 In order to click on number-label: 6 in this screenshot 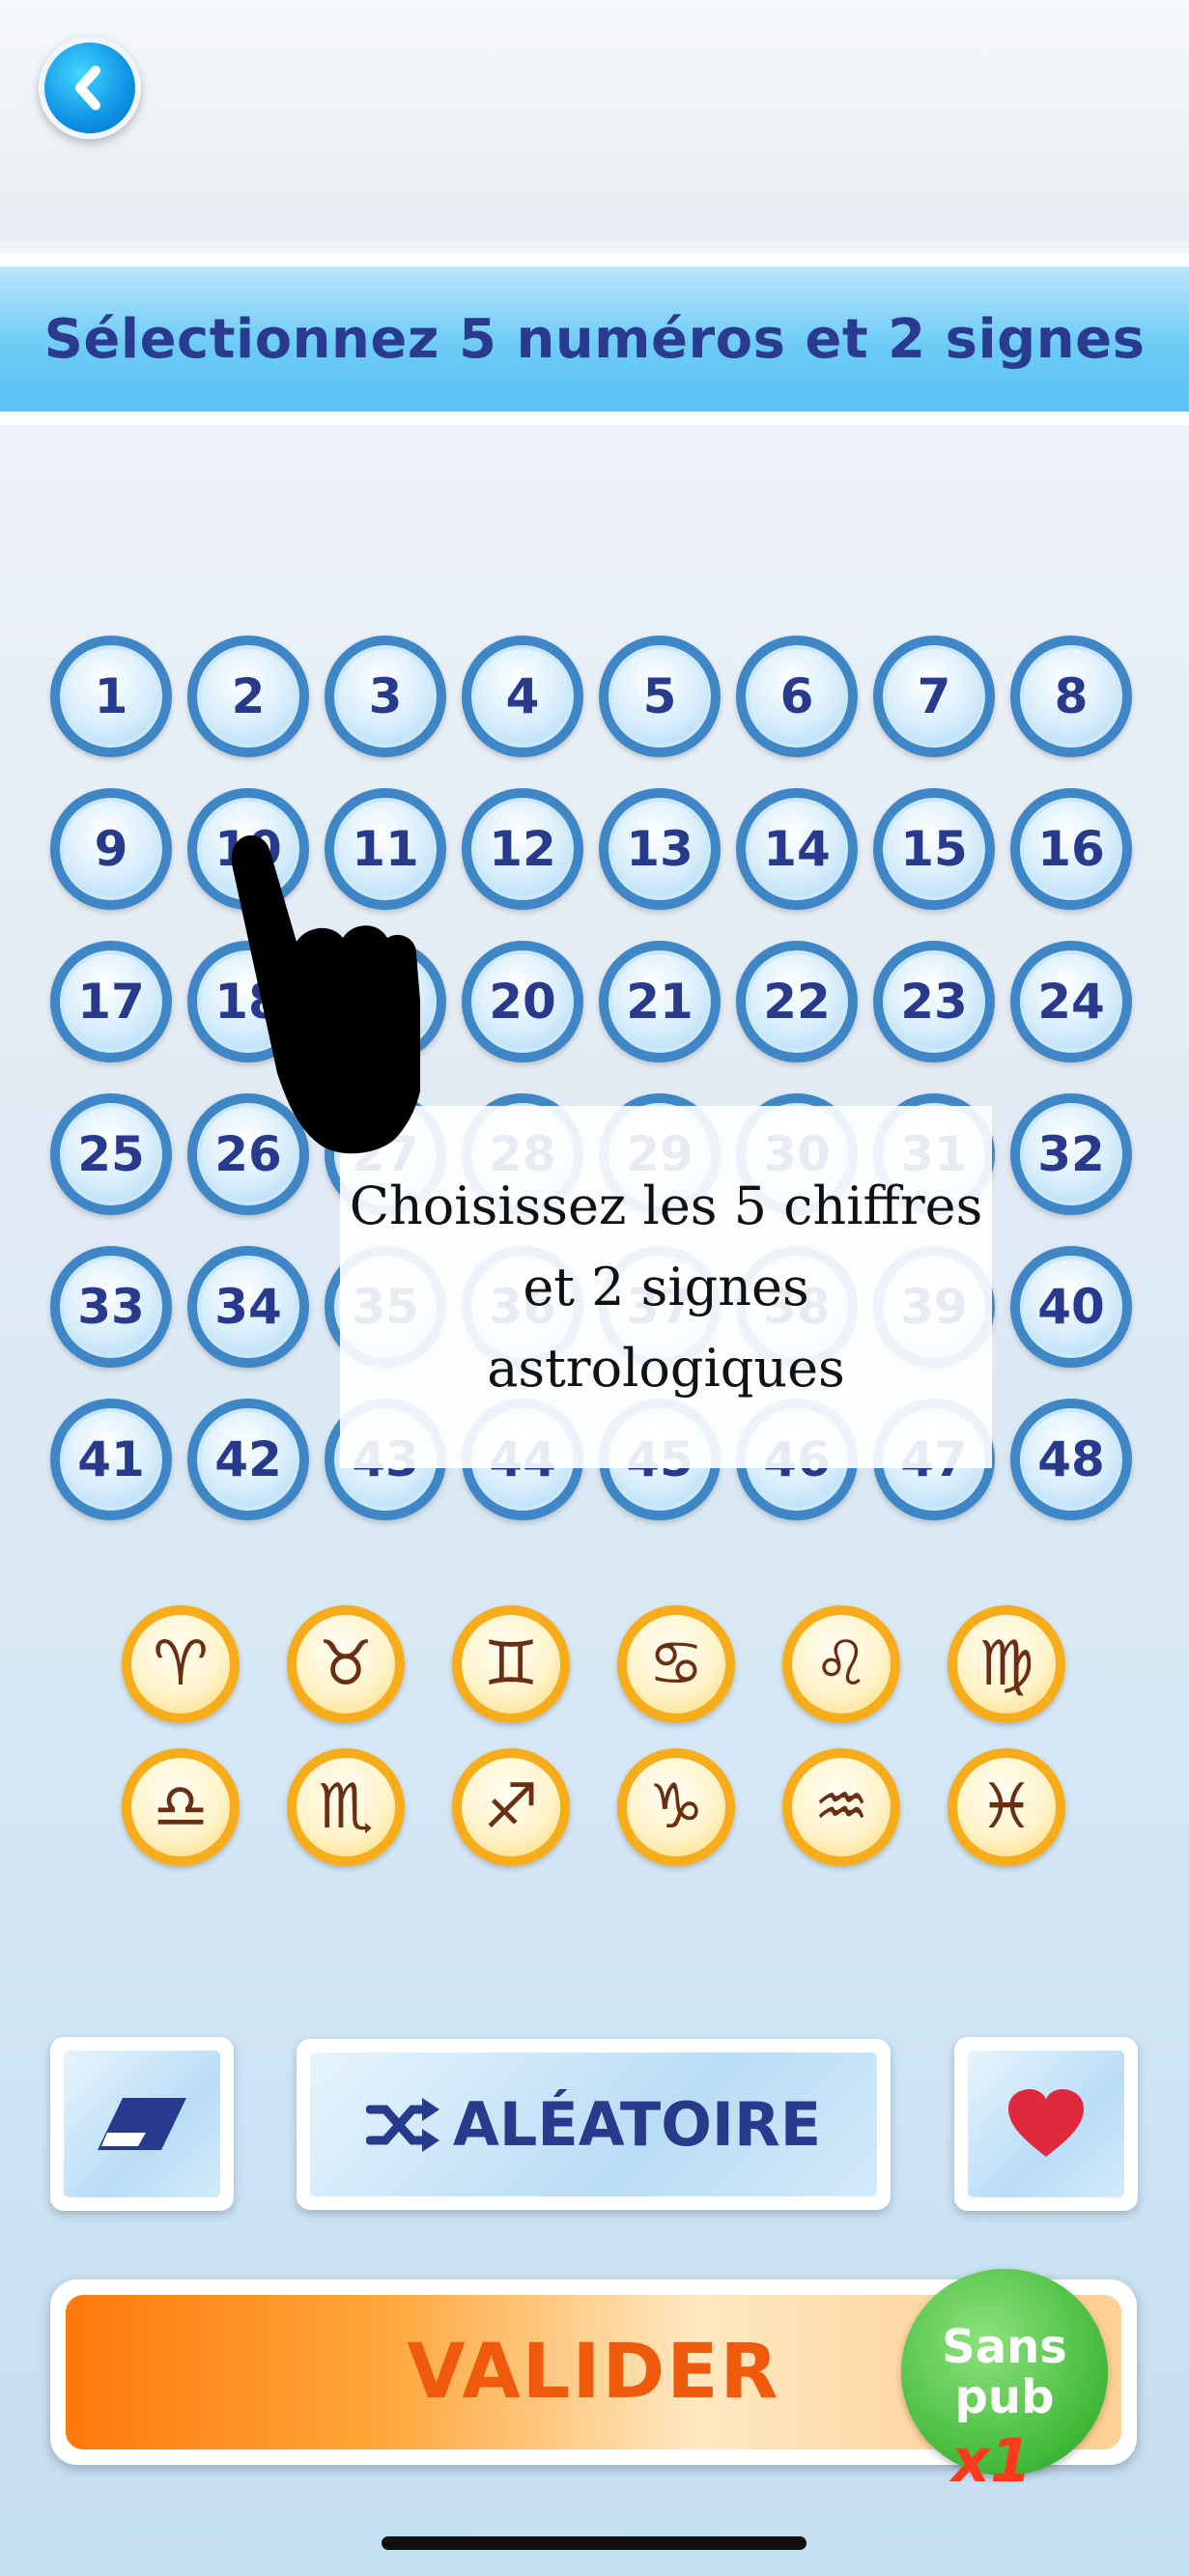, I will do `click(797, 696)`.